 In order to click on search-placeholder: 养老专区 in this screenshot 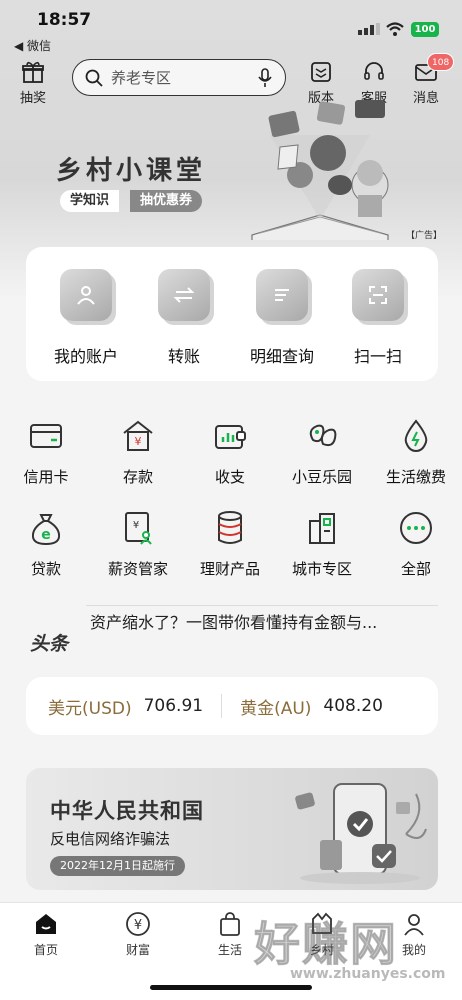, I will do `click(184, 77)`.